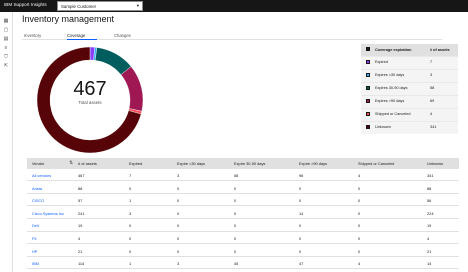 This screenshot has width=468, height=272. What do you see at coordinates (6, 48) in the screenshot?
I see `list-icon: ≡` at bounding box center [6, 48].